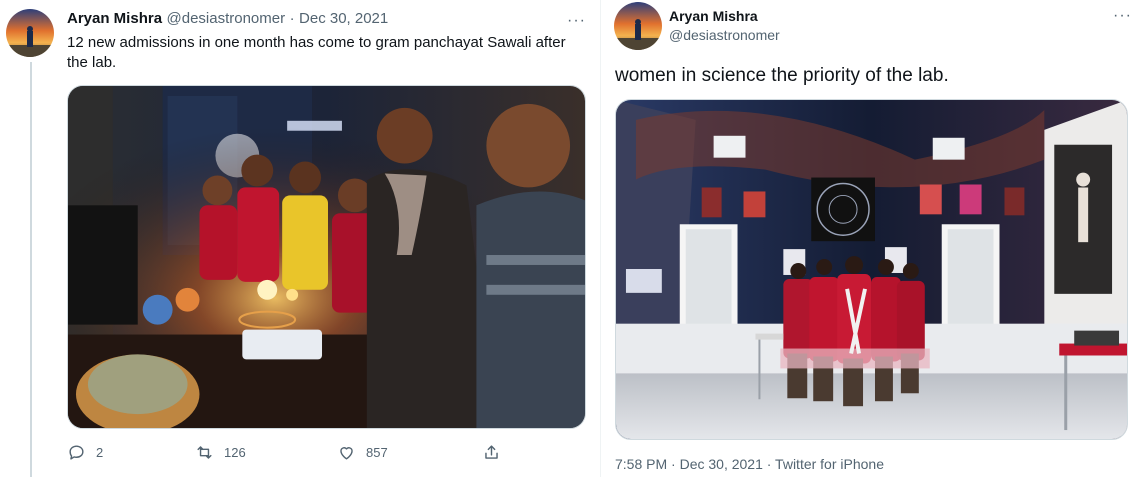 The image size is (1145, 477). Describe the element at coordinates (100, 452) in the screenshot. I see `reply-count: 2` at that location.